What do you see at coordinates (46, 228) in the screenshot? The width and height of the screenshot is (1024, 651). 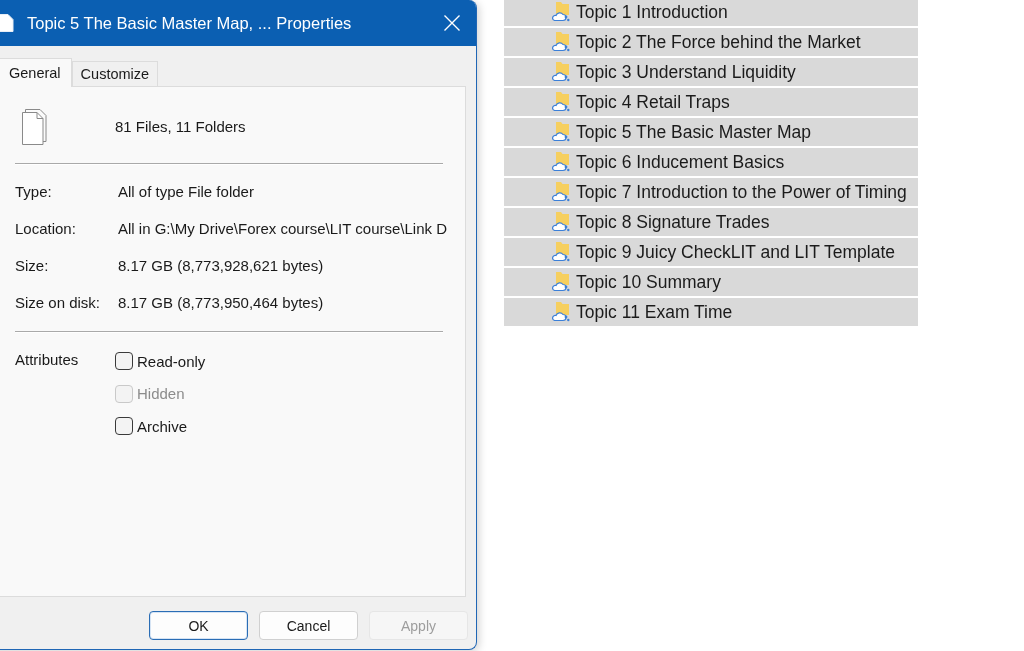 I see `property-label: Location:` at bounding box center [46, 228].